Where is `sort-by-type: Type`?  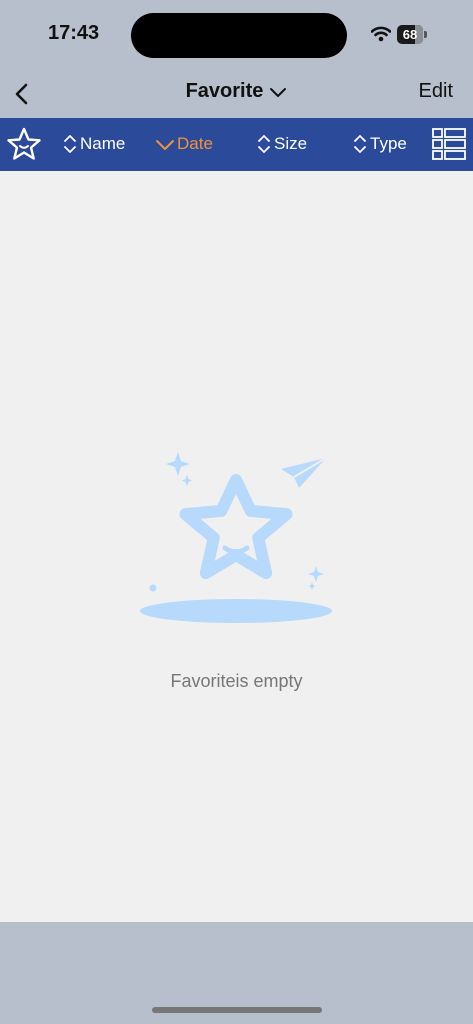
sort-by-type: Type is located at coordinates (379, 144).